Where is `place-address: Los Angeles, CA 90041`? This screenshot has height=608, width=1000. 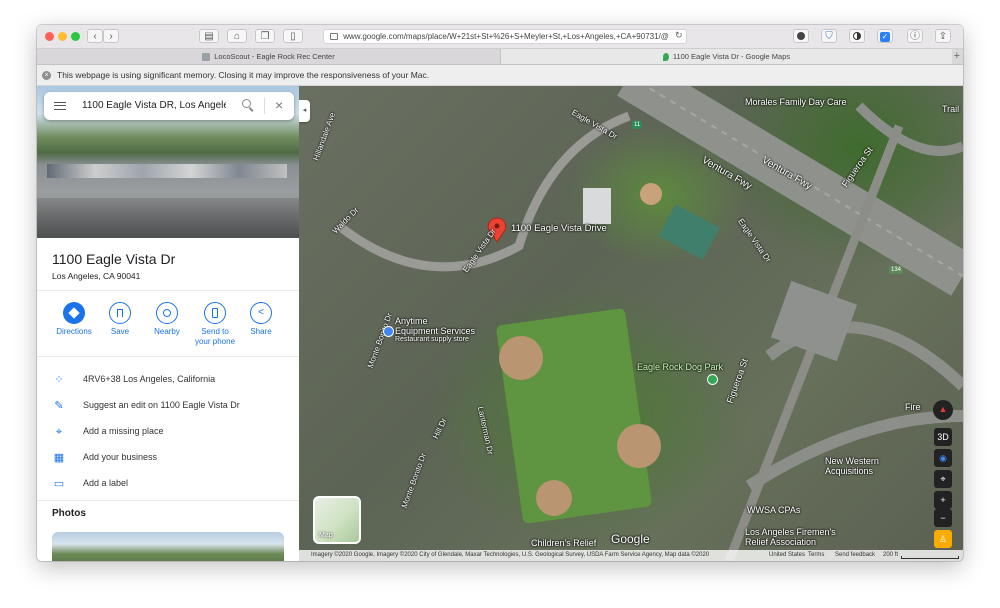 place-address: Los Angeles, CA 90041 is located at coordinates (96, 276).